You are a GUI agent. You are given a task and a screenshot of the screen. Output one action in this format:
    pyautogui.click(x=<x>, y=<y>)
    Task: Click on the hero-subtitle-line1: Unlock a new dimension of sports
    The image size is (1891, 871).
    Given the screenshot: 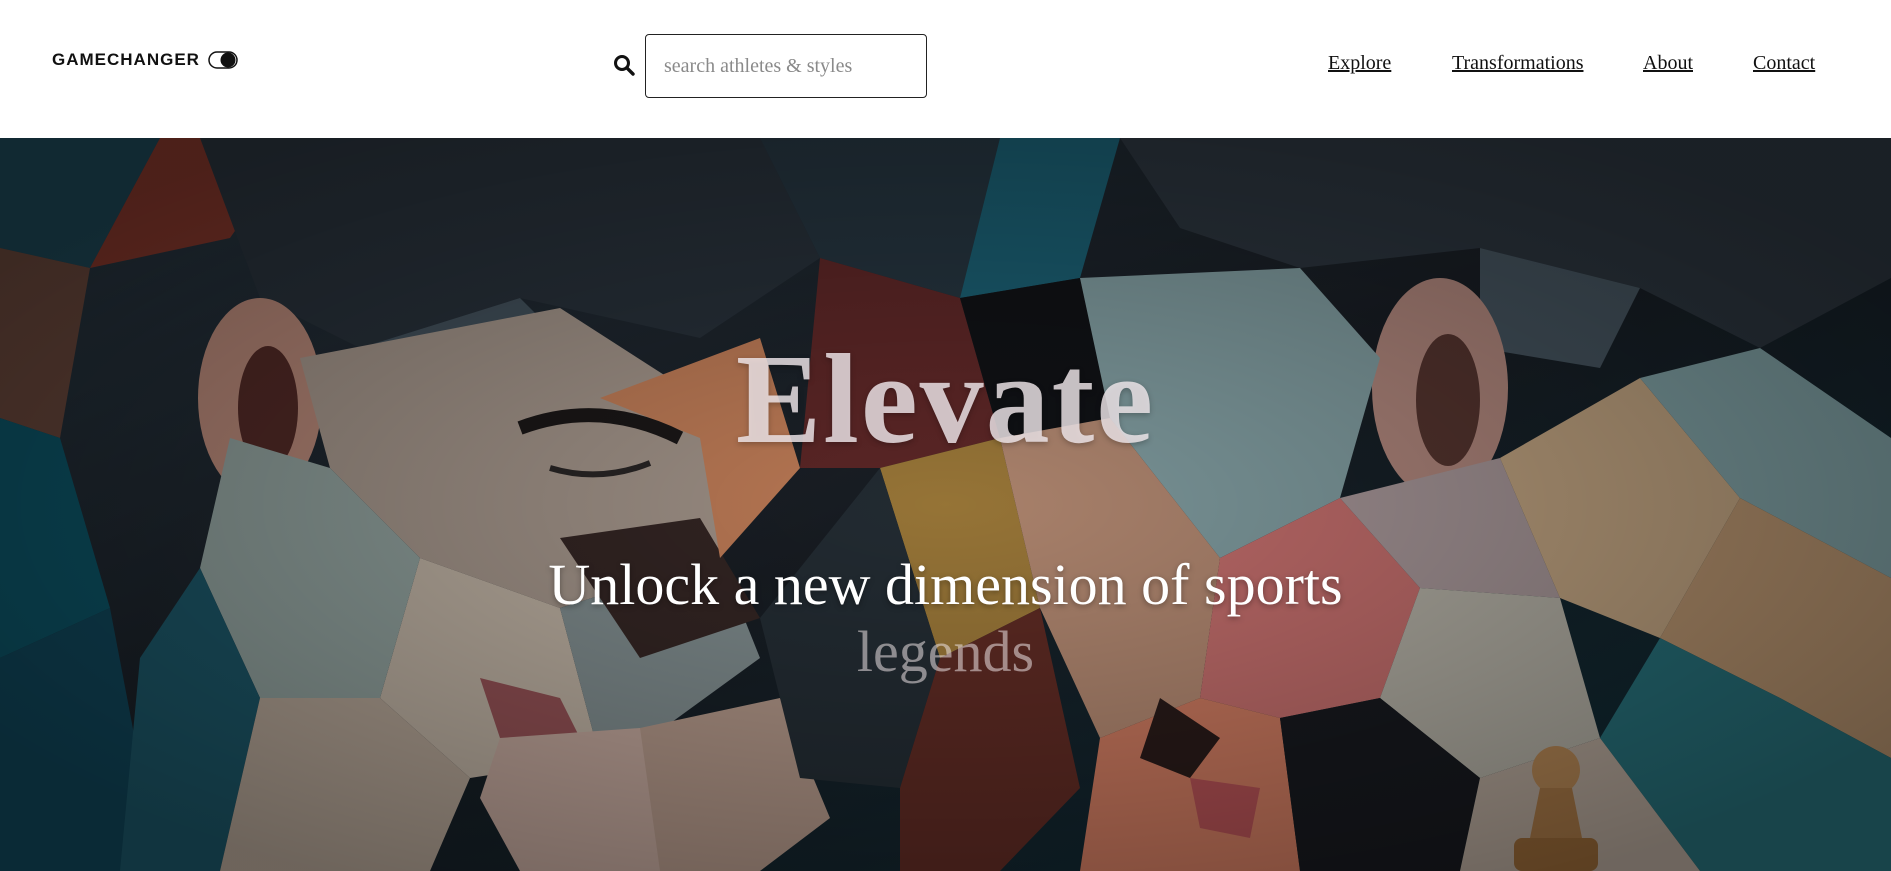 What is the action you would take?
    pyautogui.click(x=945, y=584)
    